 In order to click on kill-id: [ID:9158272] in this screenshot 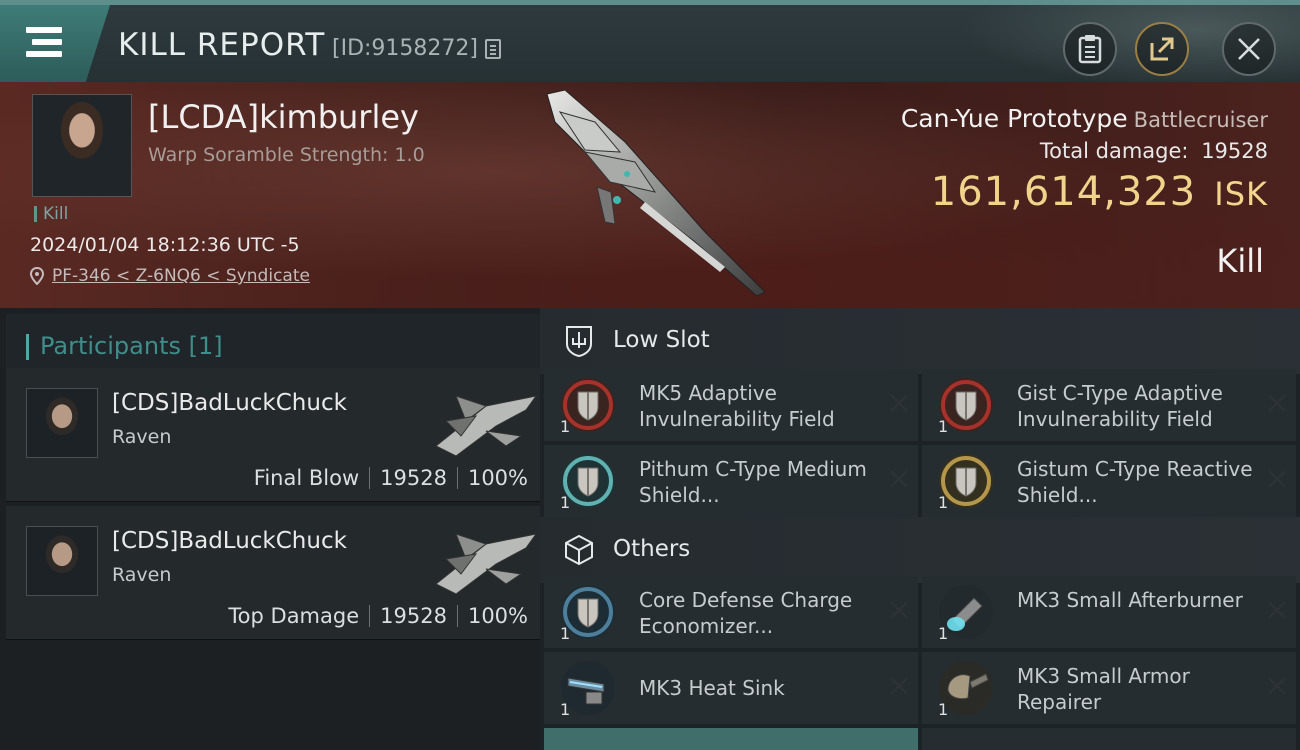, I will do `click(416, 48)`.